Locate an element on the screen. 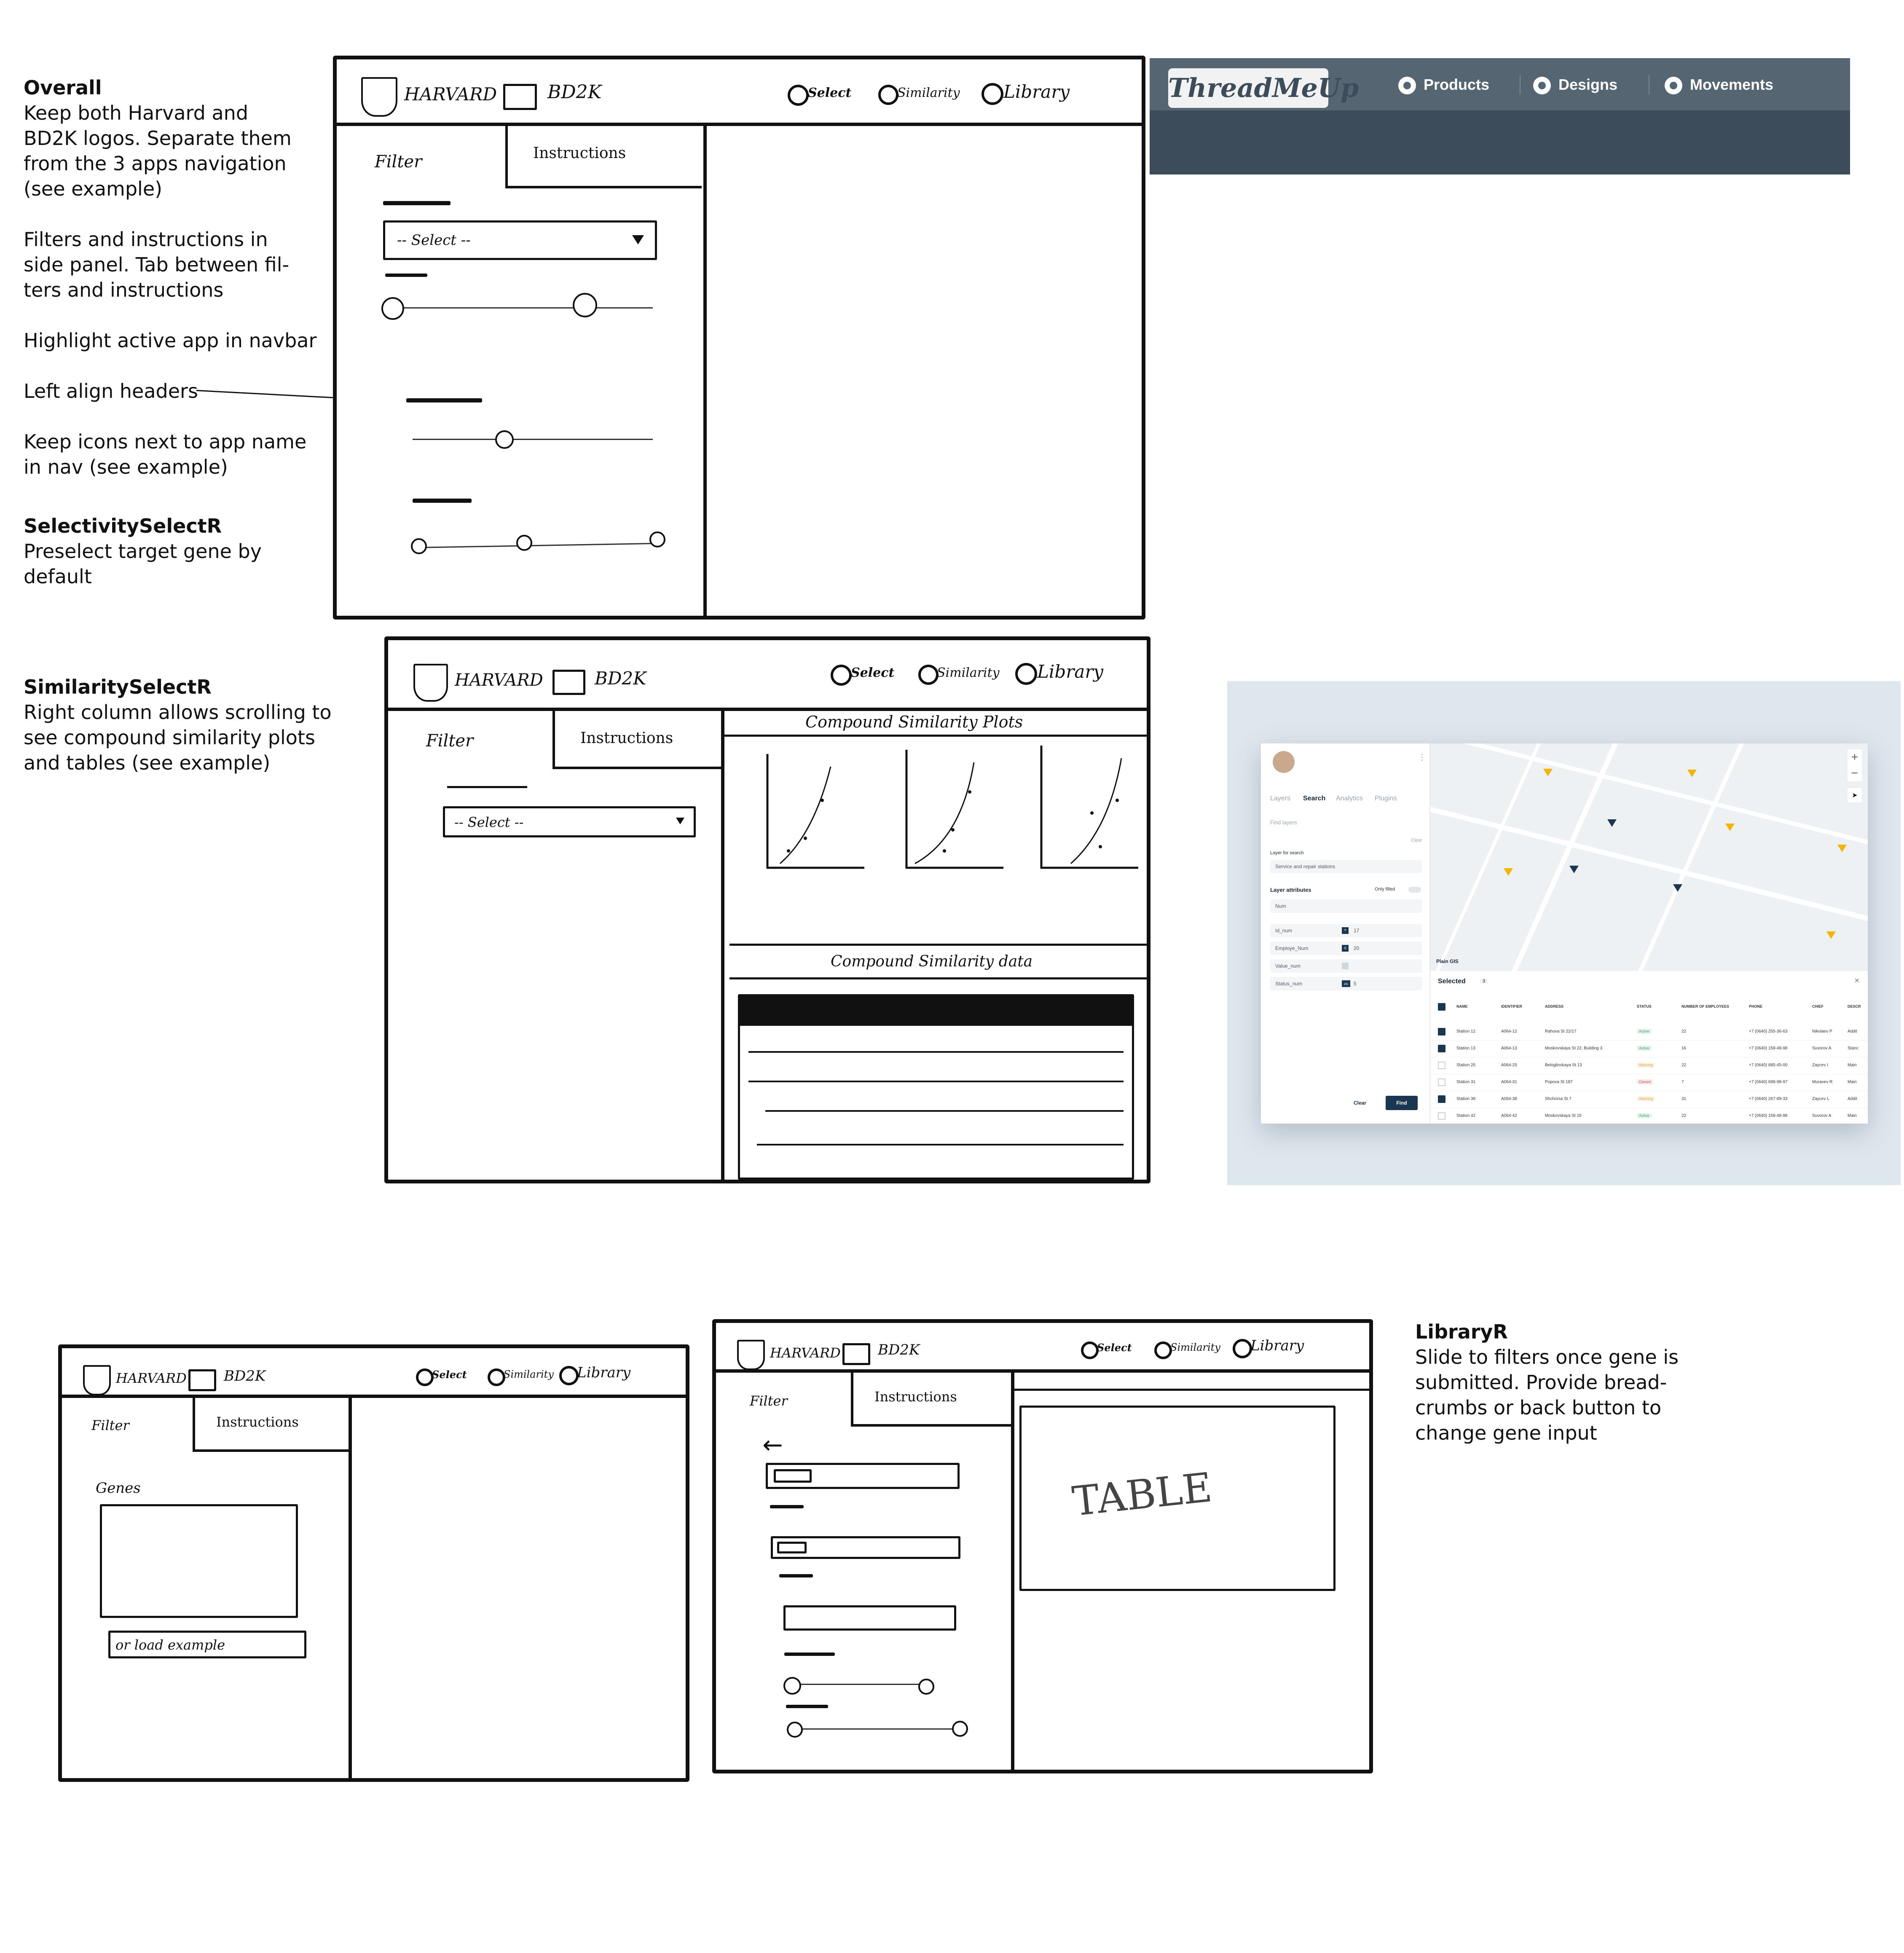 This screenshot has width=1904, height=1953. column-header: PHONE is located at coordinates (1755, 1006).